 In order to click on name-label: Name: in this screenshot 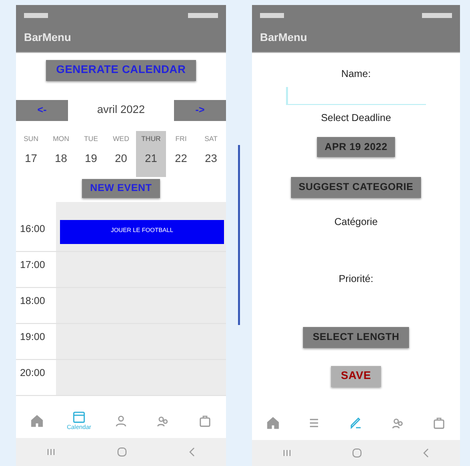, I will do `click(356, 75)`.